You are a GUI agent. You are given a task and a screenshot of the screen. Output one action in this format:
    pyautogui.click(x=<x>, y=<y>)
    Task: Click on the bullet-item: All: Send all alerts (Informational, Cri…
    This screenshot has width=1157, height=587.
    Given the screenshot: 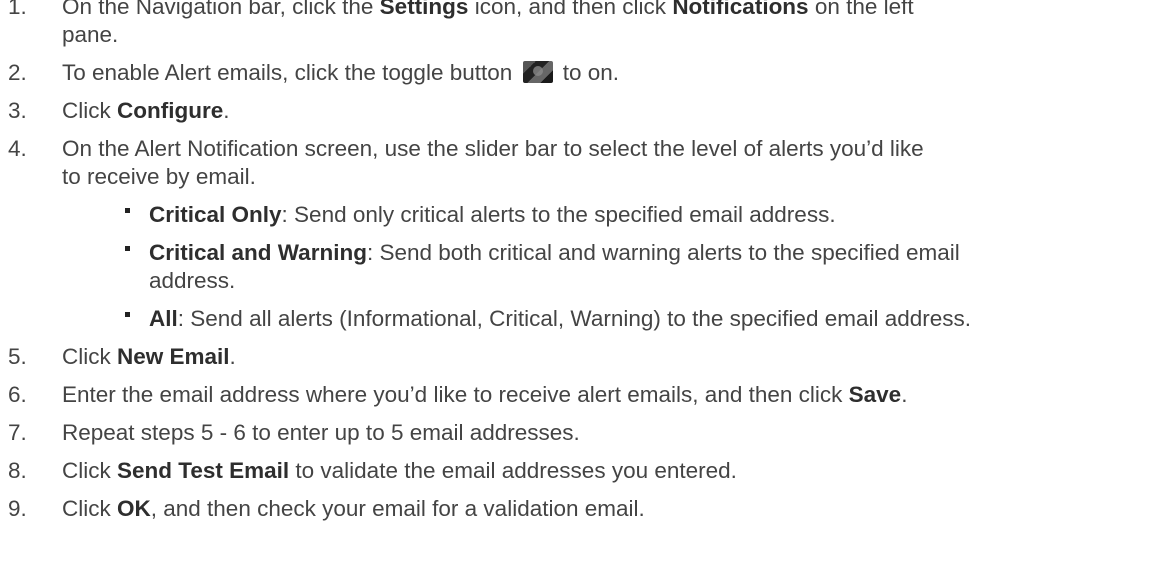 What is the action you would take?
    pyautogui.click(x=609, y=319)
    